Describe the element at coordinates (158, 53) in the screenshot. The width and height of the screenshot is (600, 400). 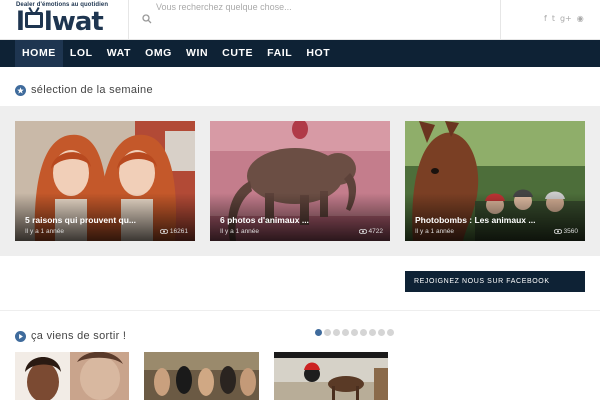
I see `nav-item-omg: OMG` at that location.